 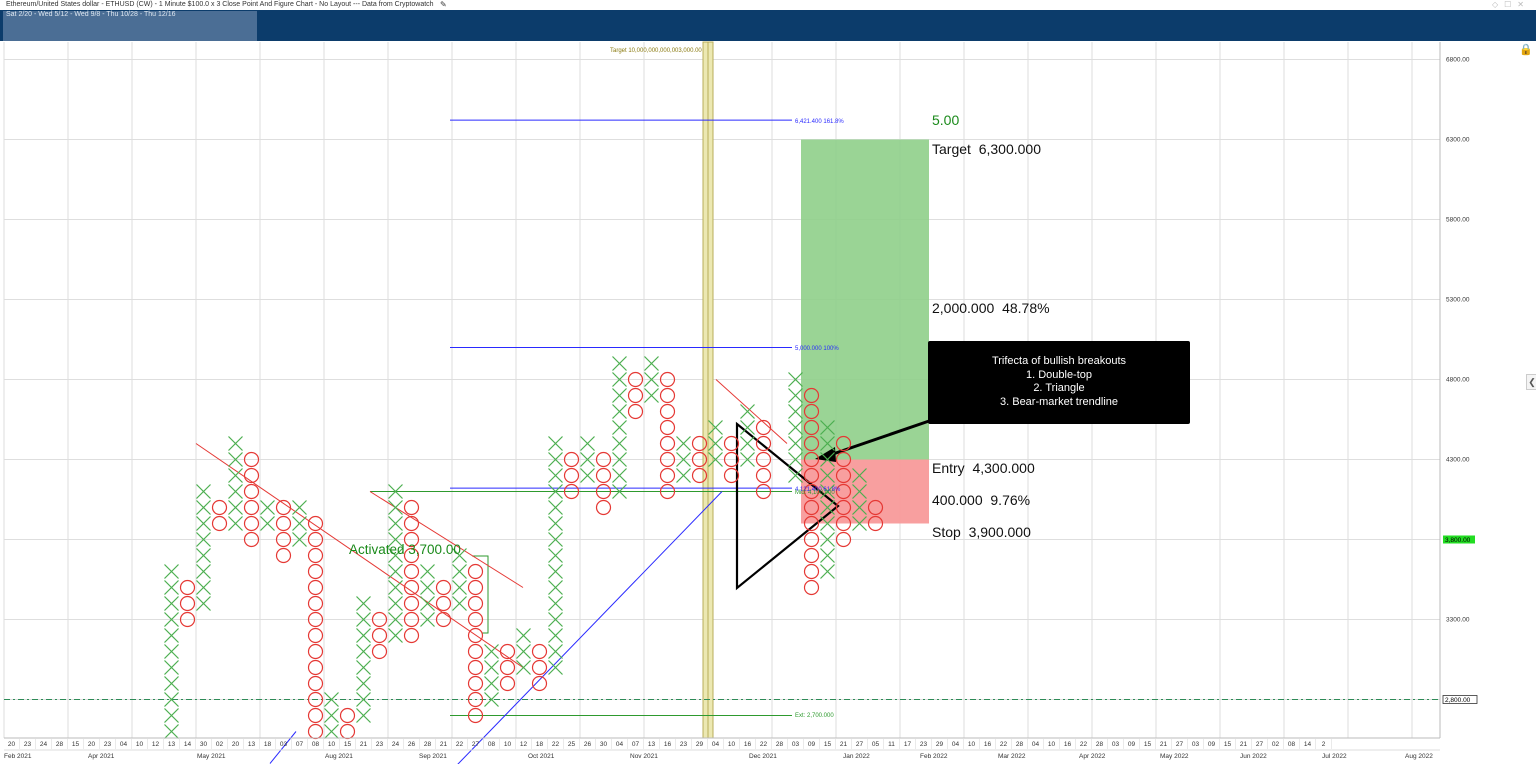 What do you see at coordinates (541, 756) in the screenshot?
I see `month-label: Oct 2021` at bounding box center [541, 756].